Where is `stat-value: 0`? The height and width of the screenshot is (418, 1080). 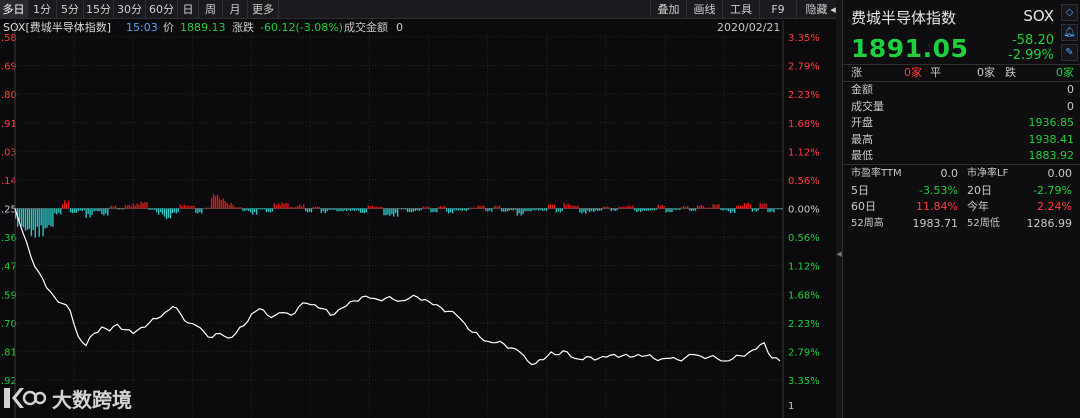
stat-value: 0 is located at coordinates (1070, 89).